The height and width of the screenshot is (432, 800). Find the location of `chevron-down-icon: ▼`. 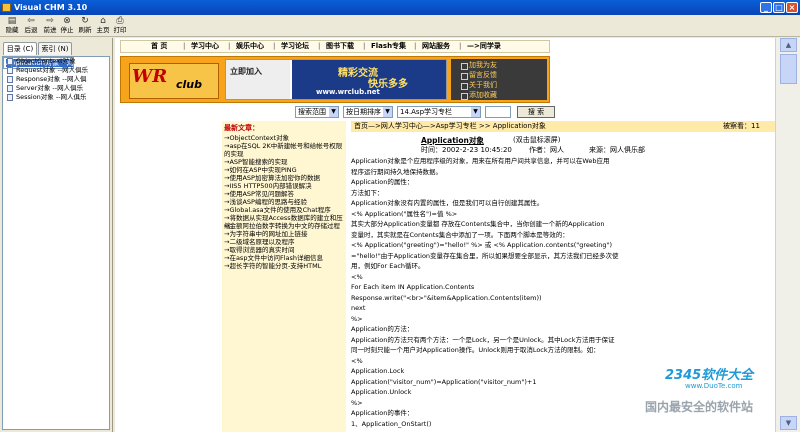

chevron-down-icon: ▼ is located at coordinates (475, 112).